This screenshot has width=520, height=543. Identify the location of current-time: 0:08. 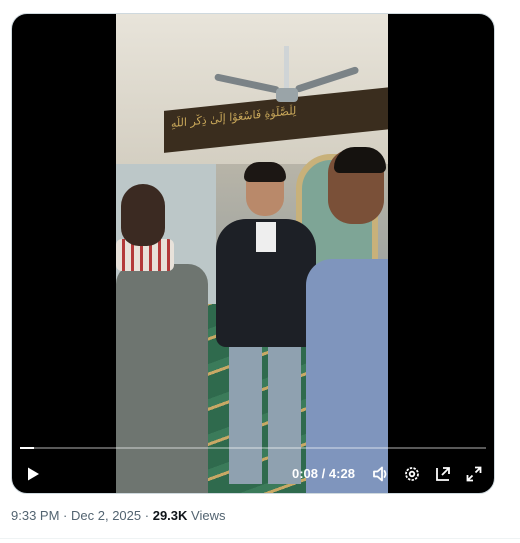
(305, 473).